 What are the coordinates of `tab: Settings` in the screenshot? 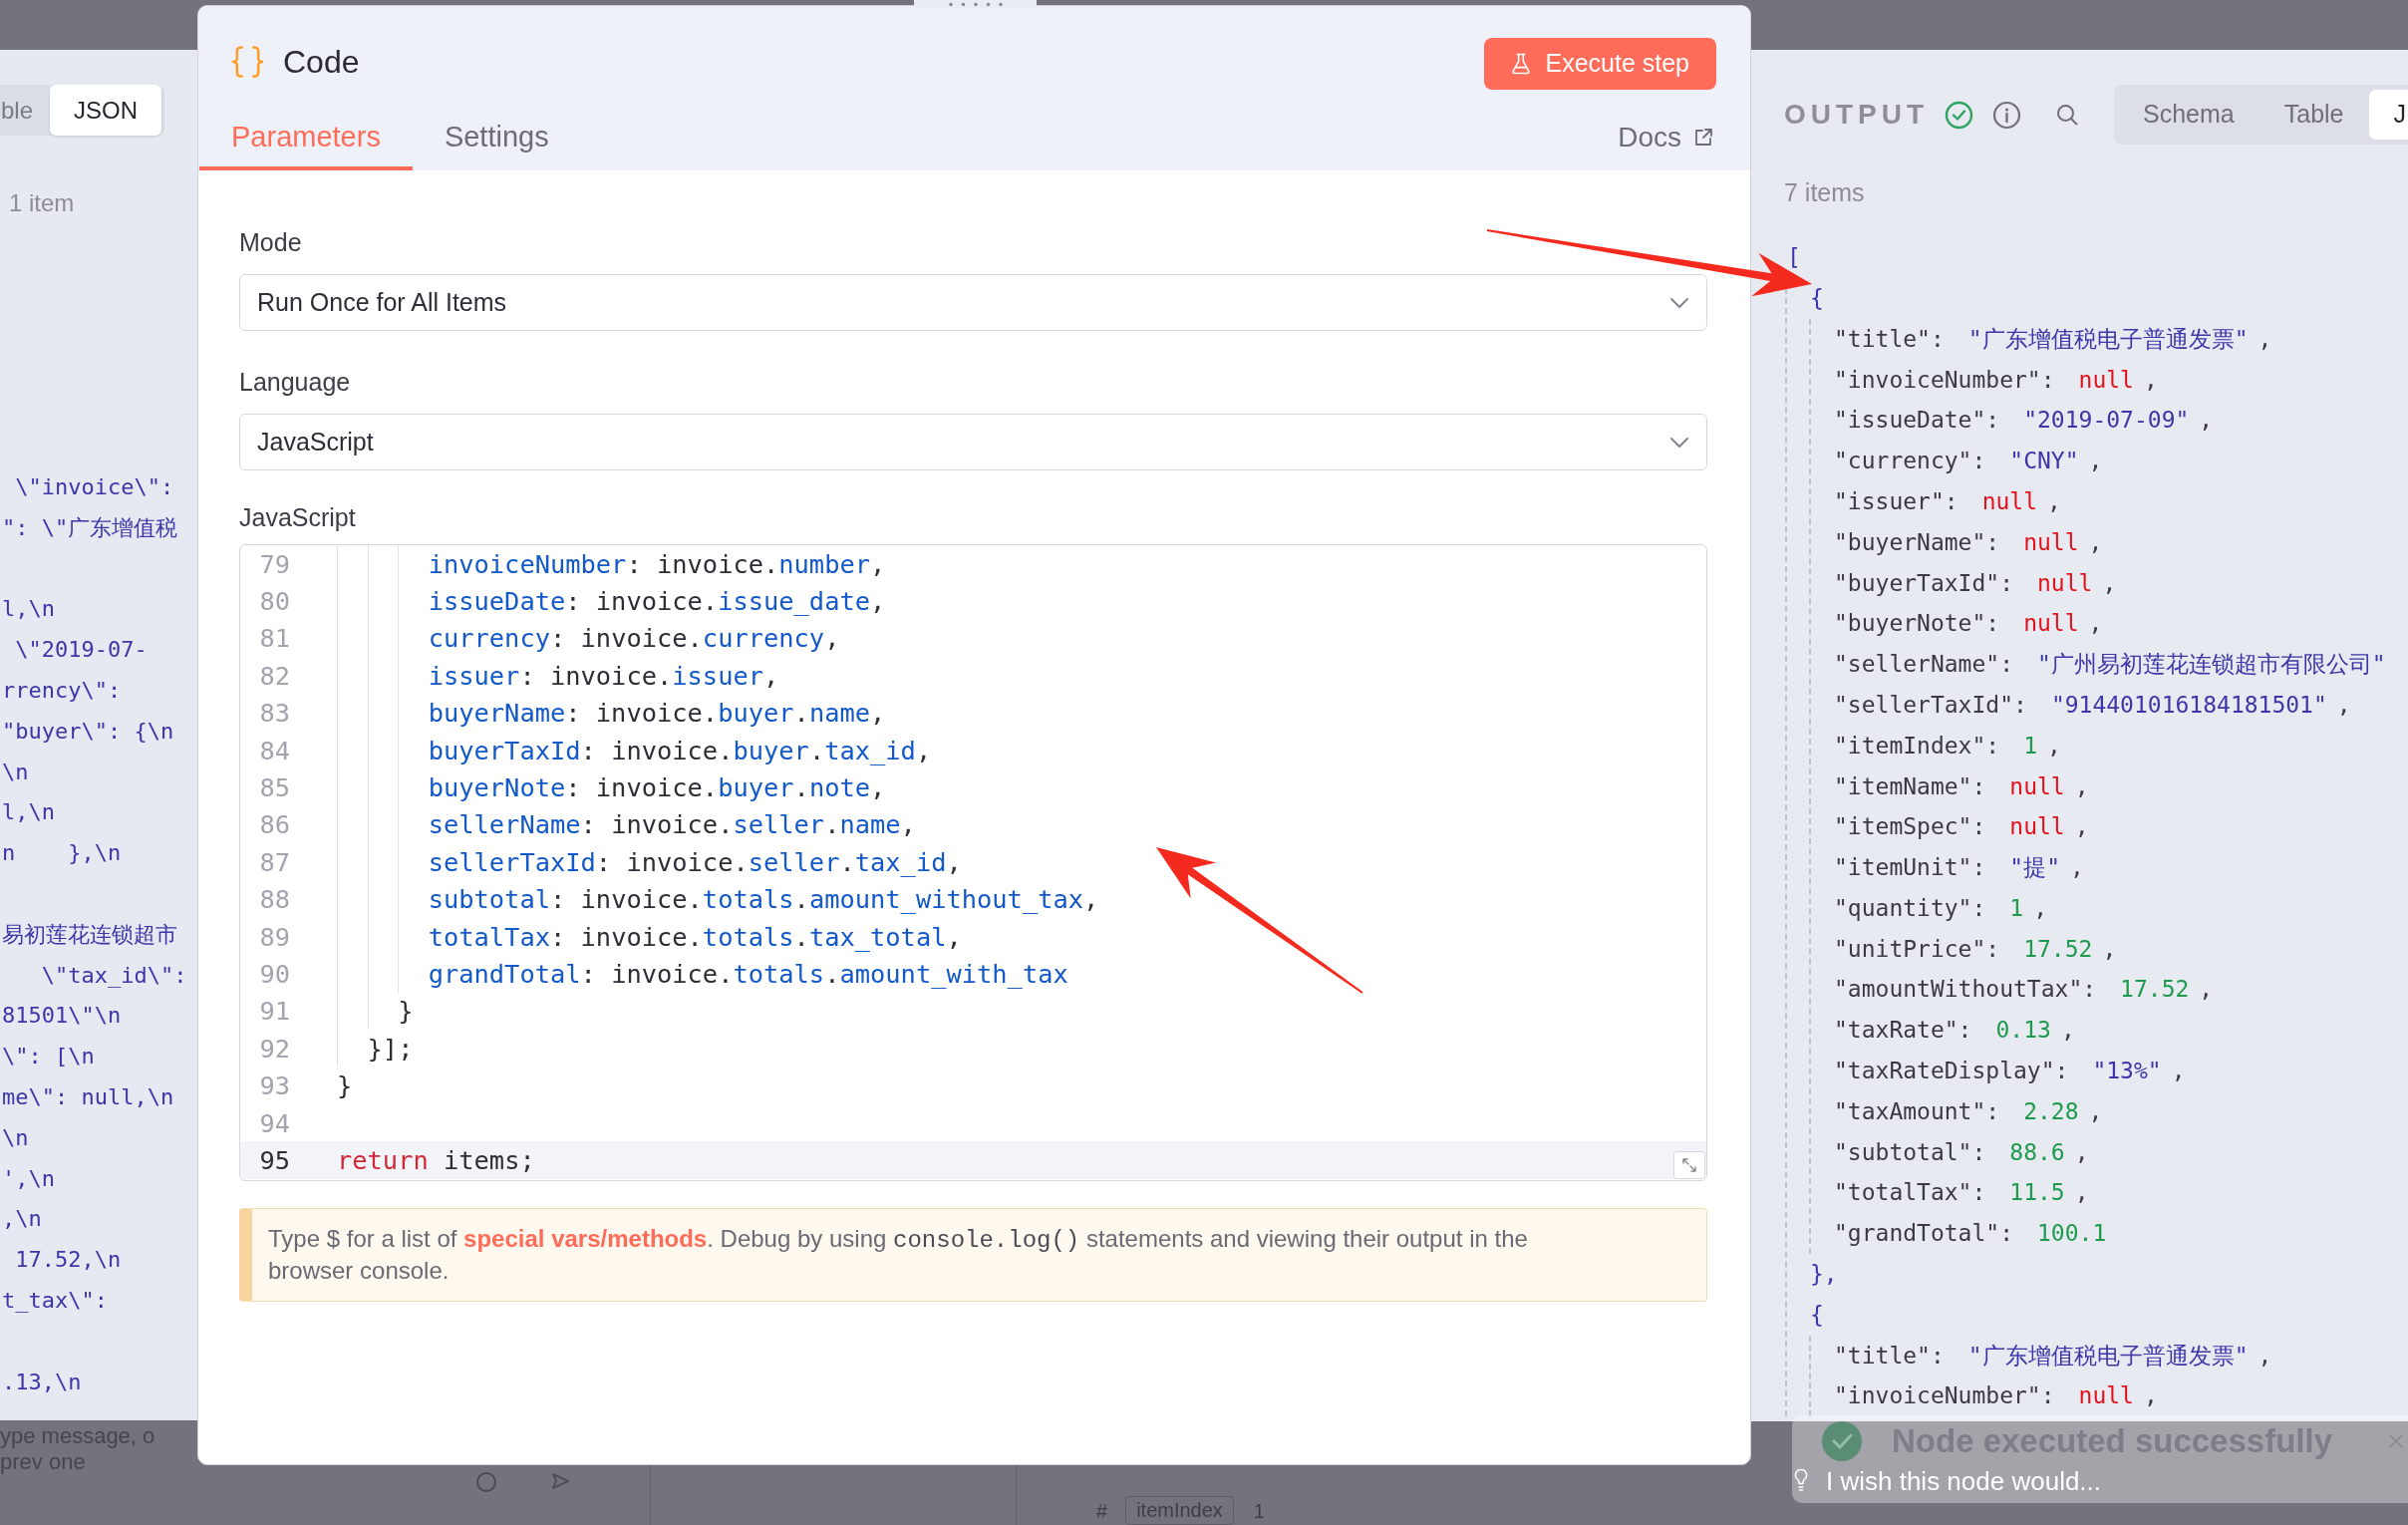 It's located at (496, 139).